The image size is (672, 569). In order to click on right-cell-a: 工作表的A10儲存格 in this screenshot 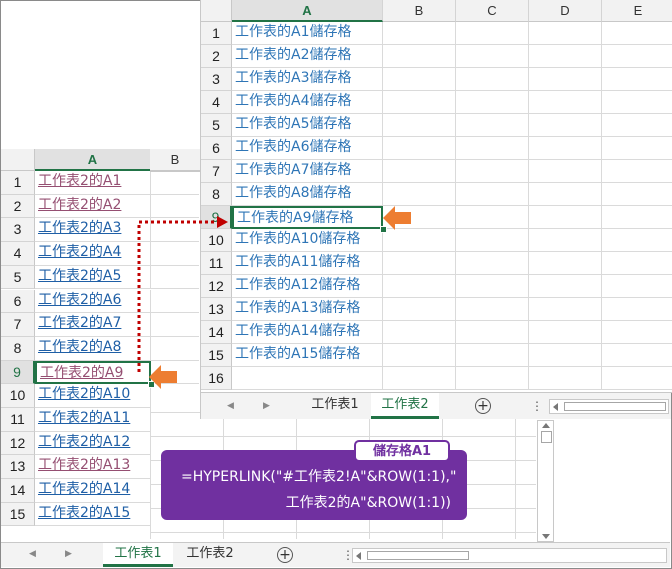, I will do `click(307, 240)`.